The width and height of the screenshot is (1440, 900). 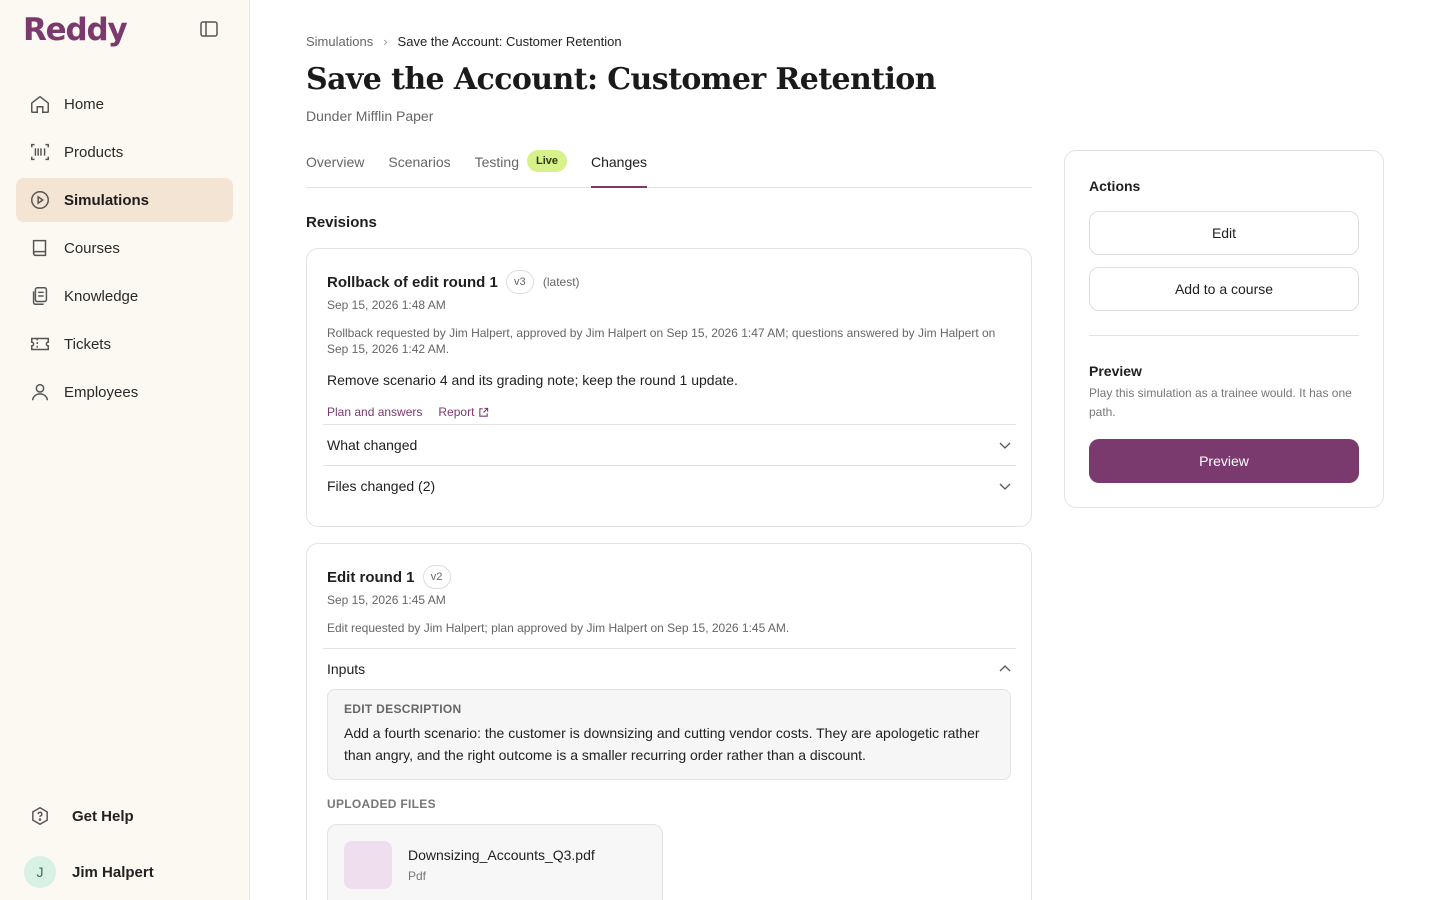 What do you see at coordinates (385, 41) in the screenshot?
I see `chevron-right-icon: ›` at bounding box center [385, 41].